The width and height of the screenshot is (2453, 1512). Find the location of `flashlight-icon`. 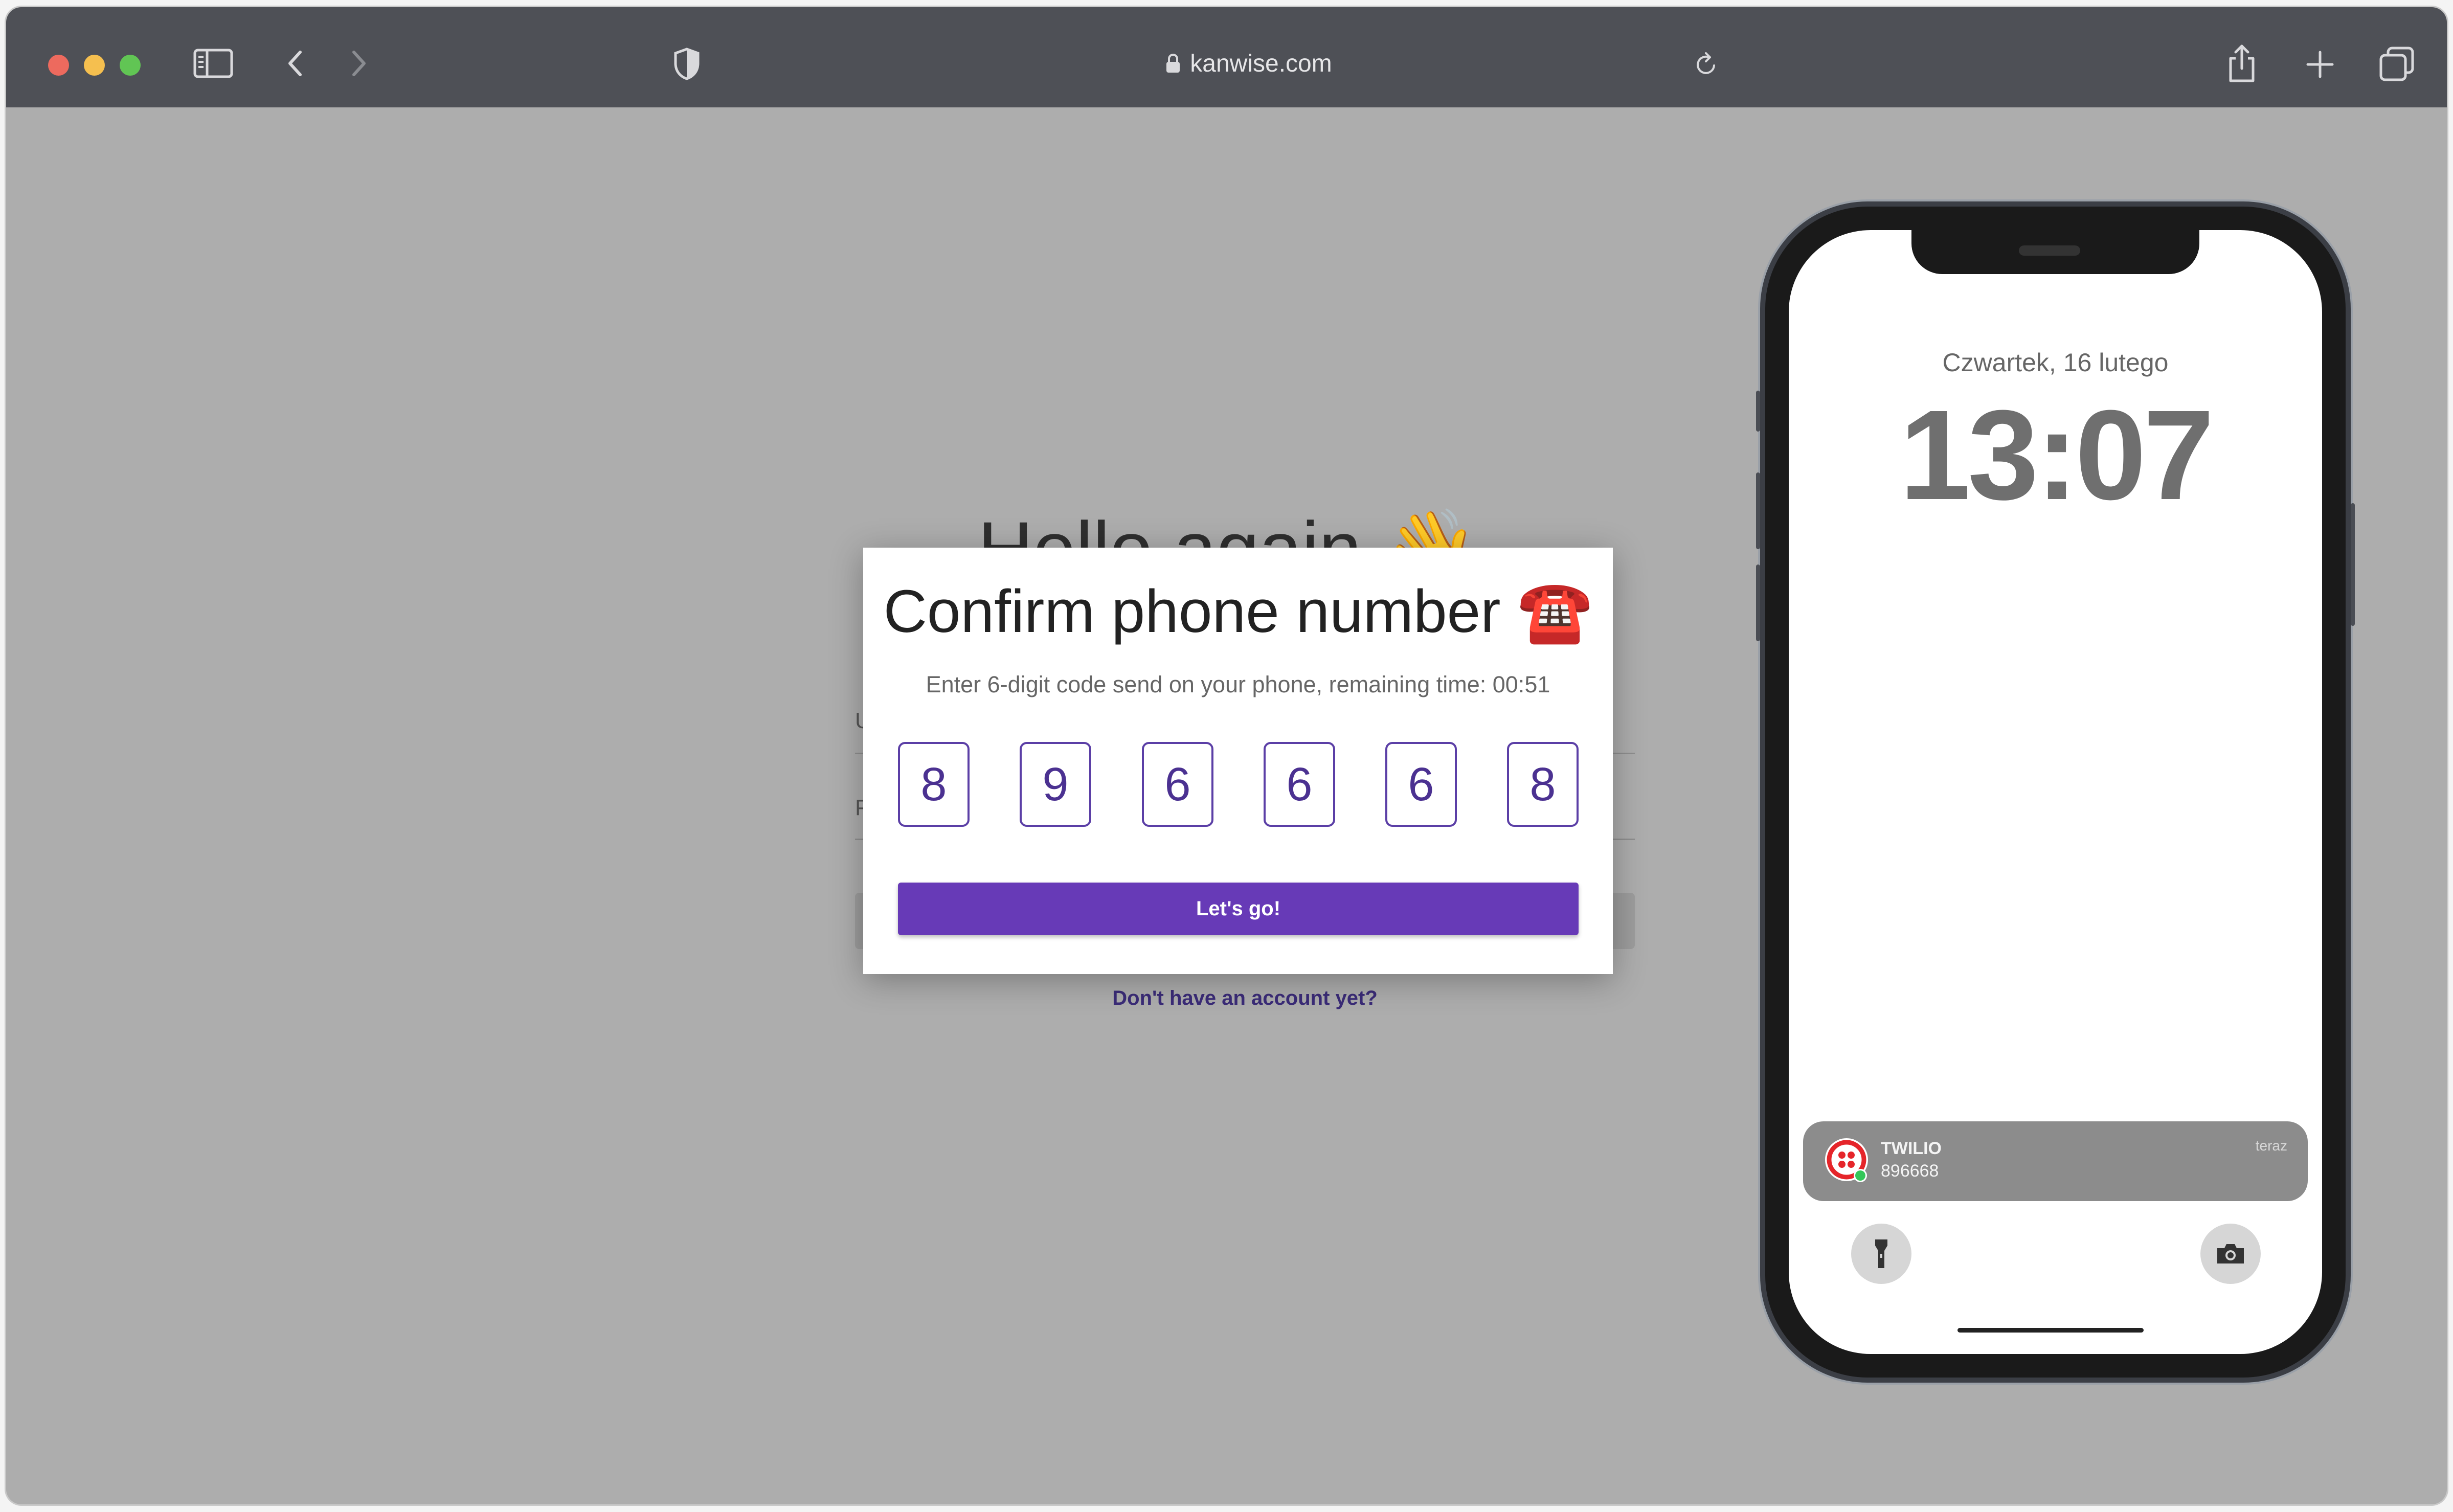

flashlight-icon is located at coordinates (1881, 1253).